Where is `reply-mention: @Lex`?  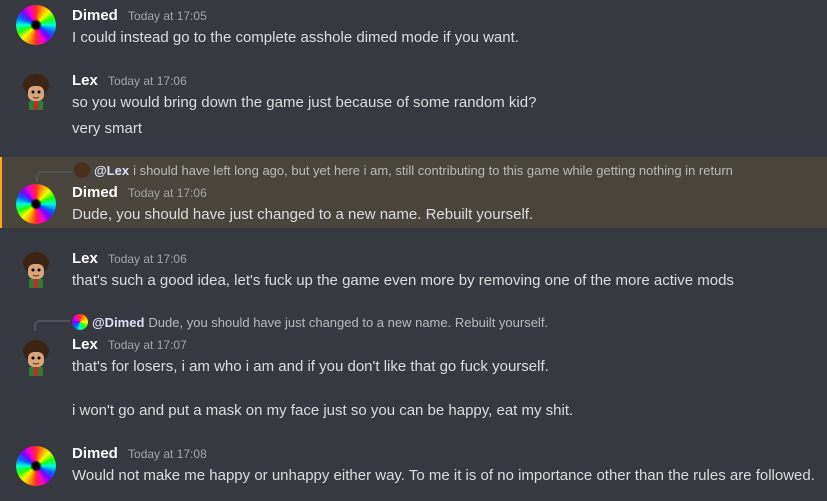 reply-mention: @Lex is located at coordinates (111, 170).